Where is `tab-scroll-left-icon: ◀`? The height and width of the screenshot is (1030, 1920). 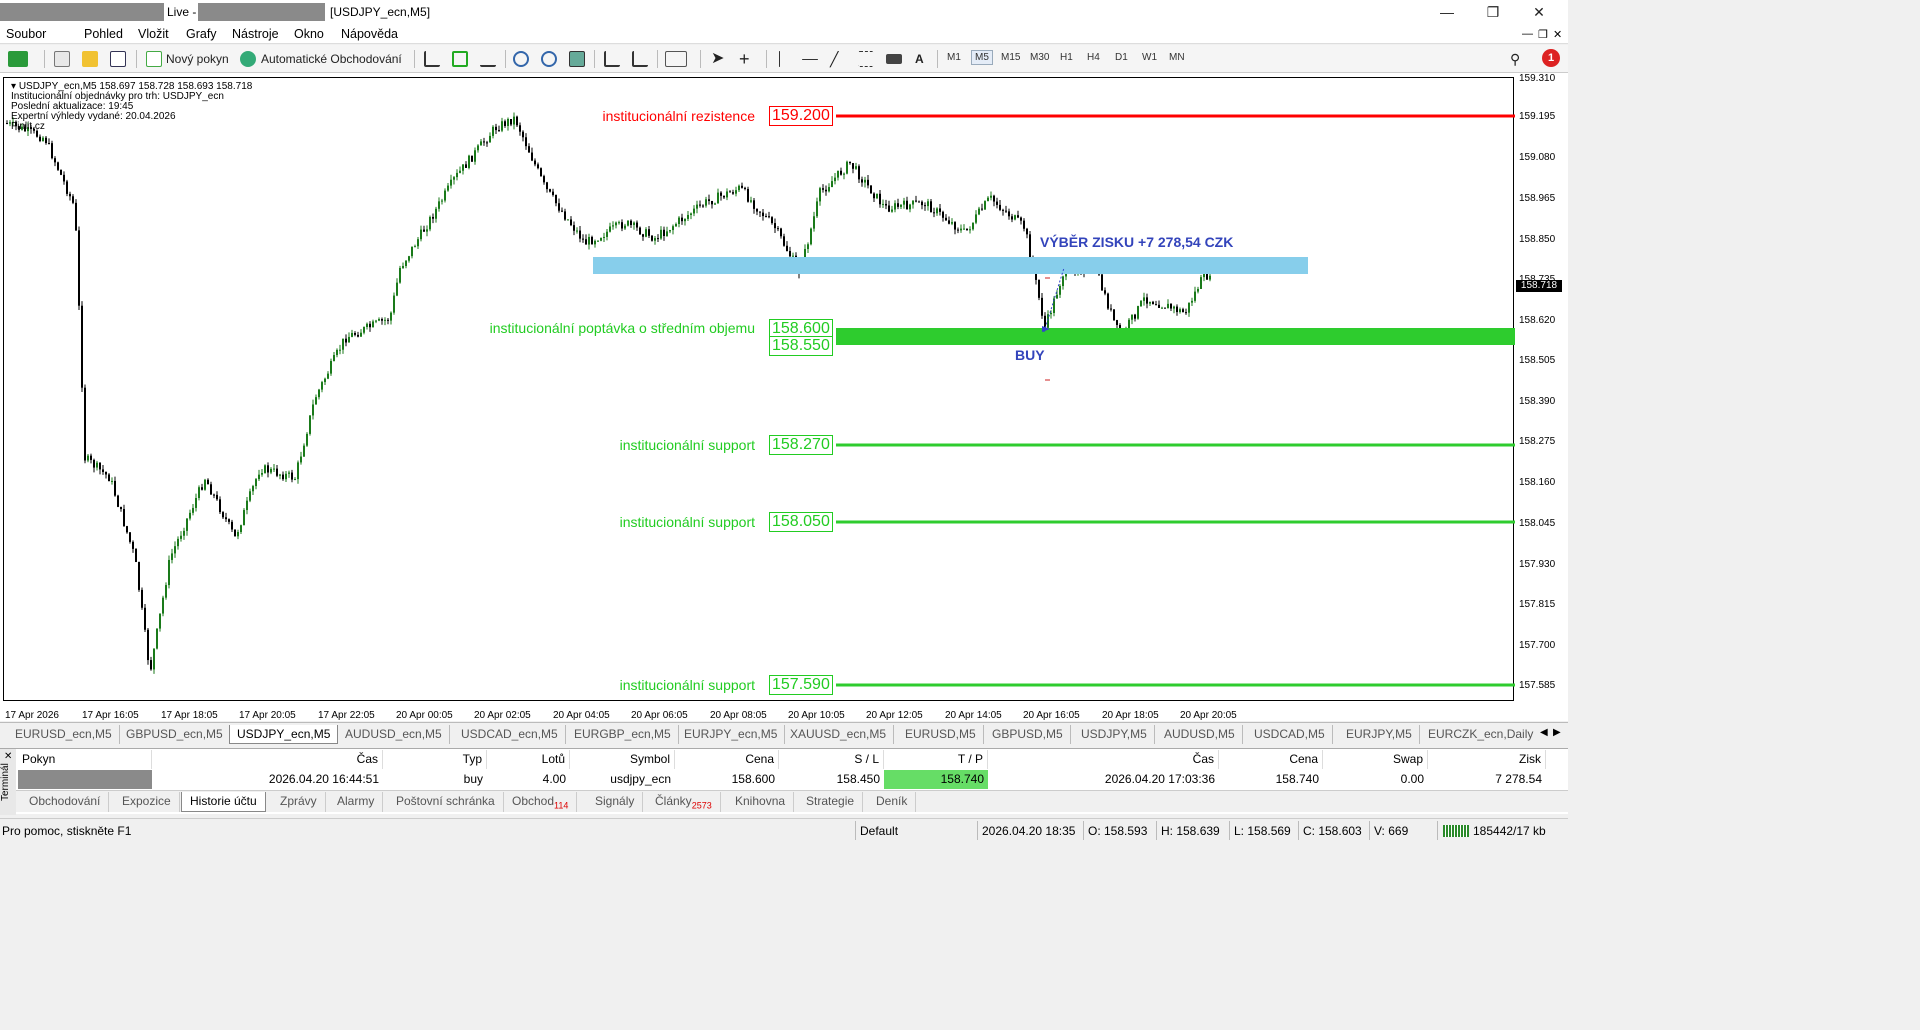 tab-scroll-left-icon: ◀ is located at coordinates (1544, 732).